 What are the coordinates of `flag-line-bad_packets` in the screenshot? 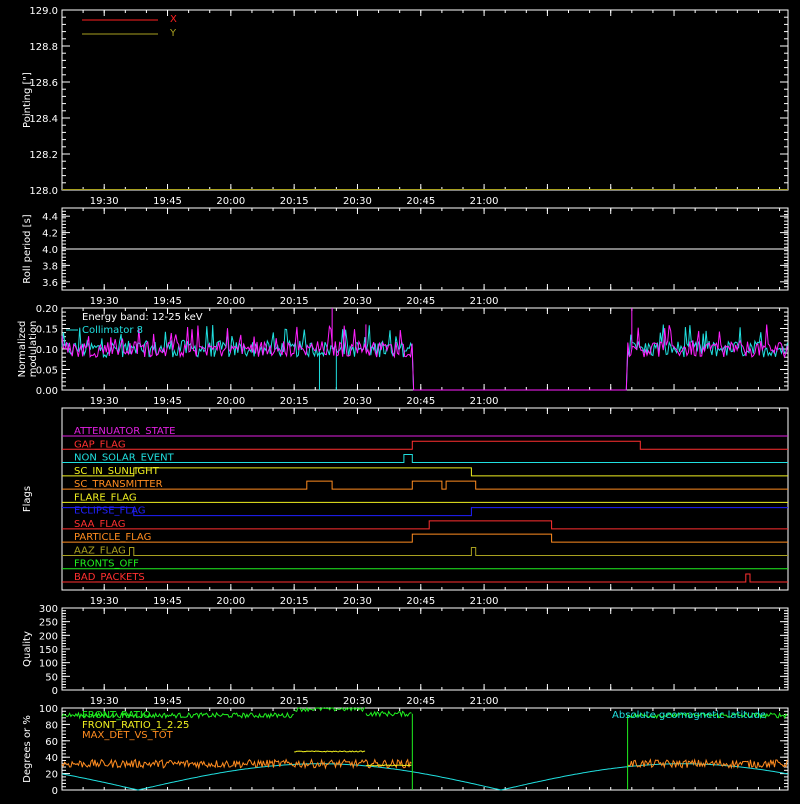 It's located at (425, 578).